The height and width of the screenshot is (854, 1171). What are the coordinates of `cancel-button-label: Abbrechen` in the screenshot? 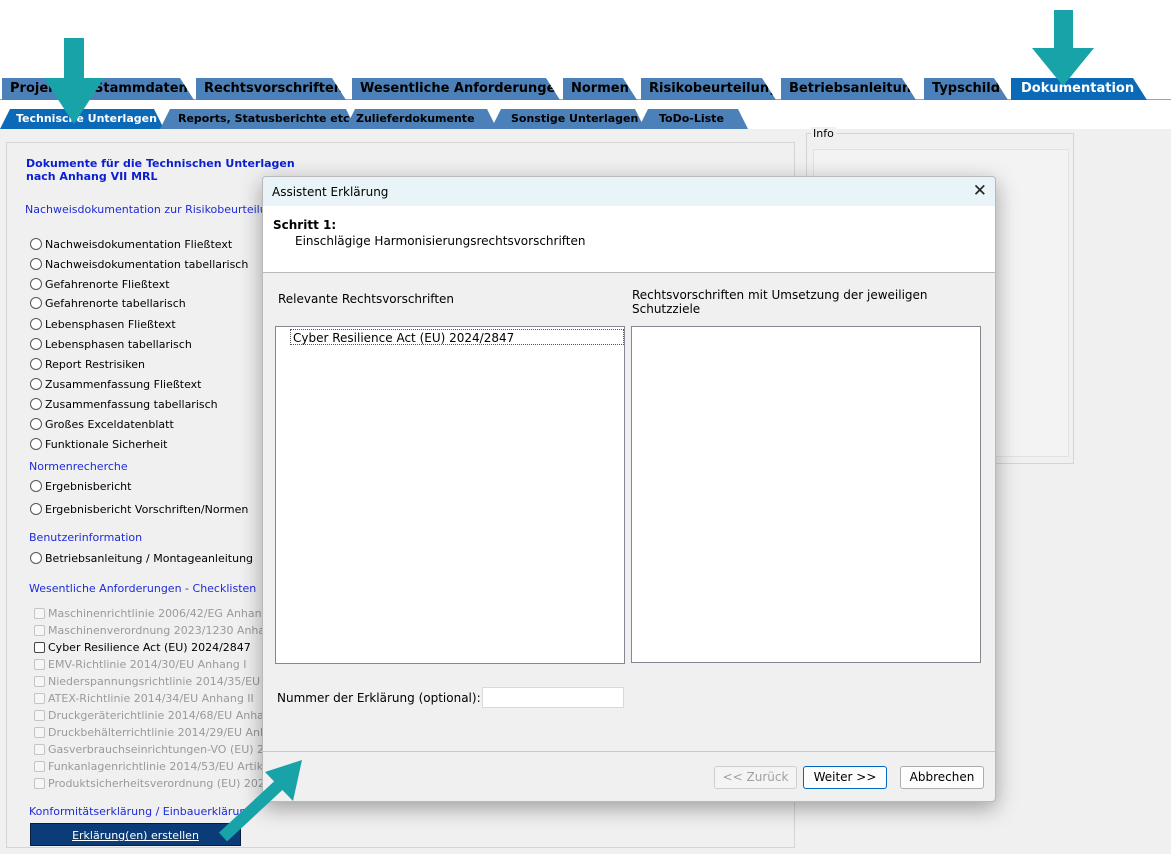 It's located at (942, 777).